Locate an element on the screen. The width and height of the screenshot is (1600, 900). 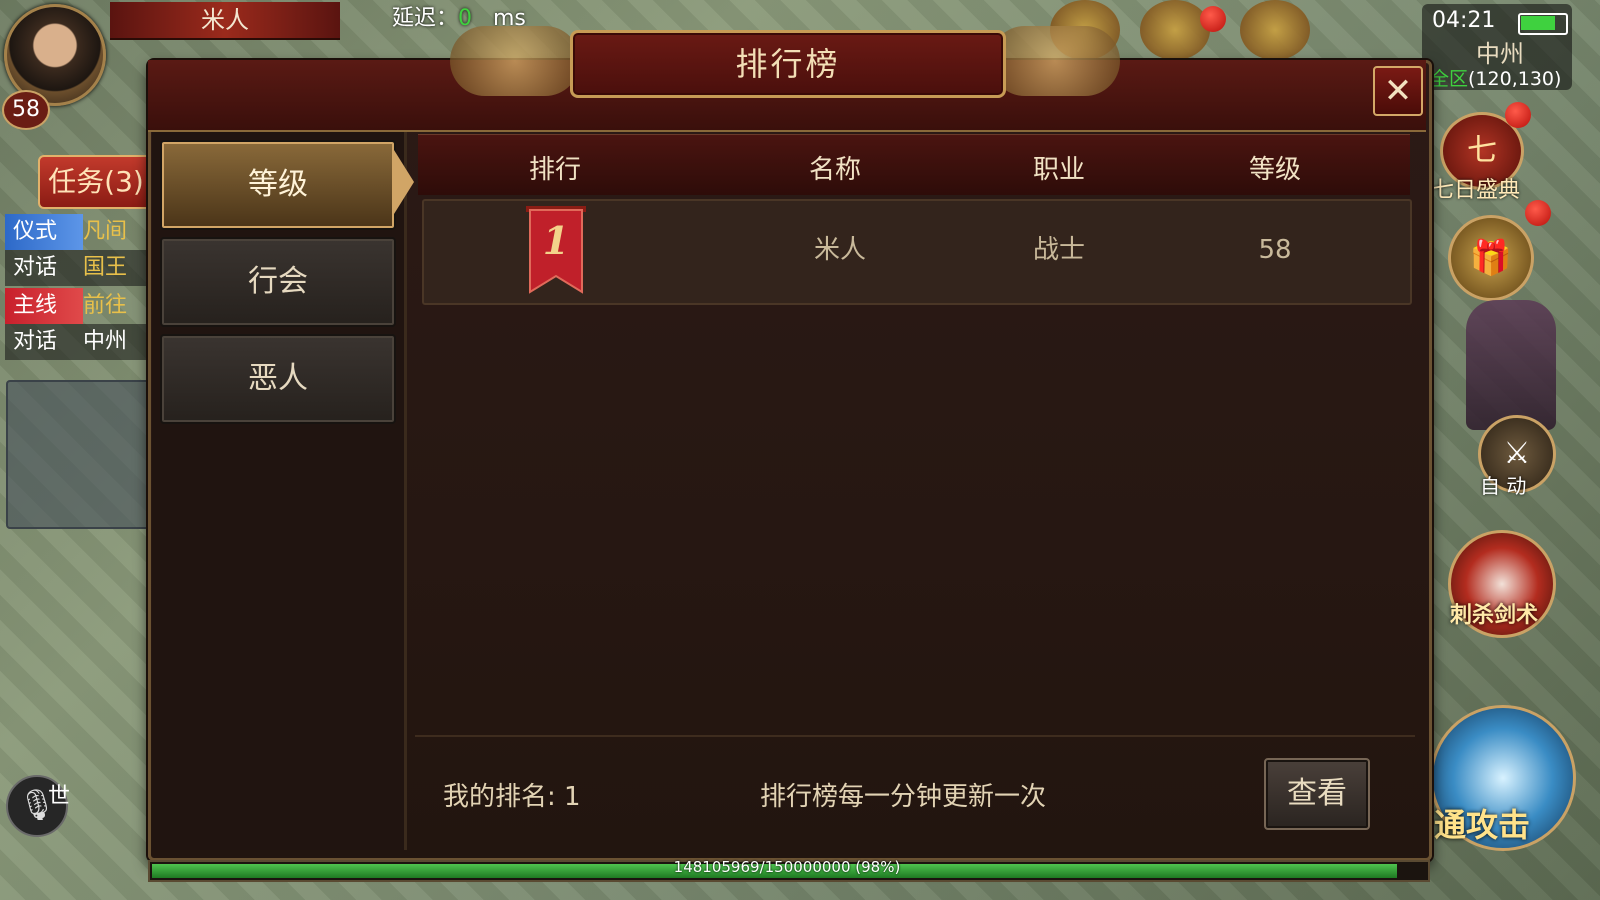
tab-level: 等级 is located at coordinates (278, 185).